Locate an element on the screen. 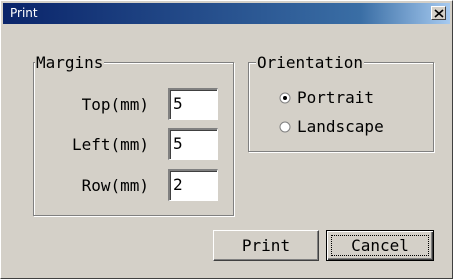 The width and height of the screenshot is (453, 279). portrait-label: Portrait is located at coordinates (336, 97).